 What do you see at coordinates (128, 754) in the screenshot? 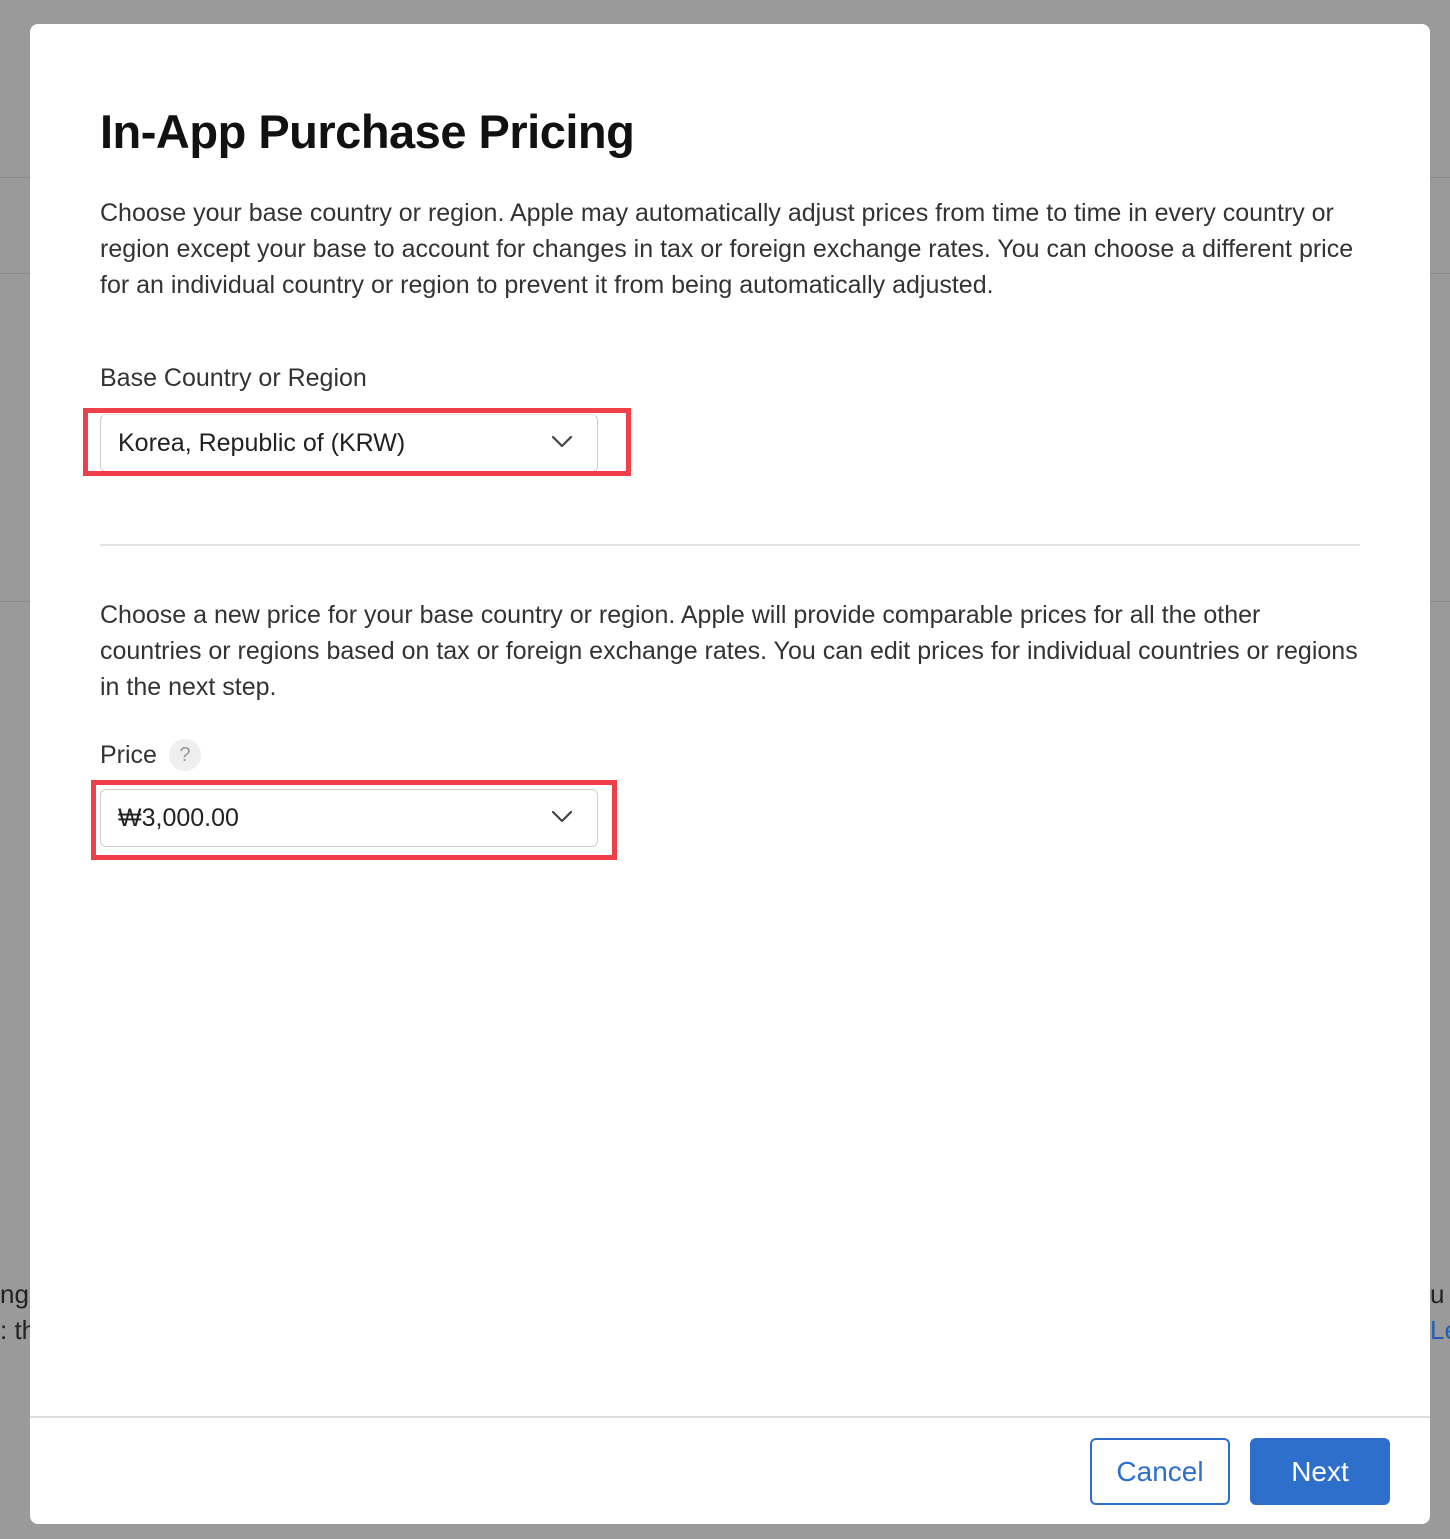
I see `price-label: Price` at bounding box center [128, 754].